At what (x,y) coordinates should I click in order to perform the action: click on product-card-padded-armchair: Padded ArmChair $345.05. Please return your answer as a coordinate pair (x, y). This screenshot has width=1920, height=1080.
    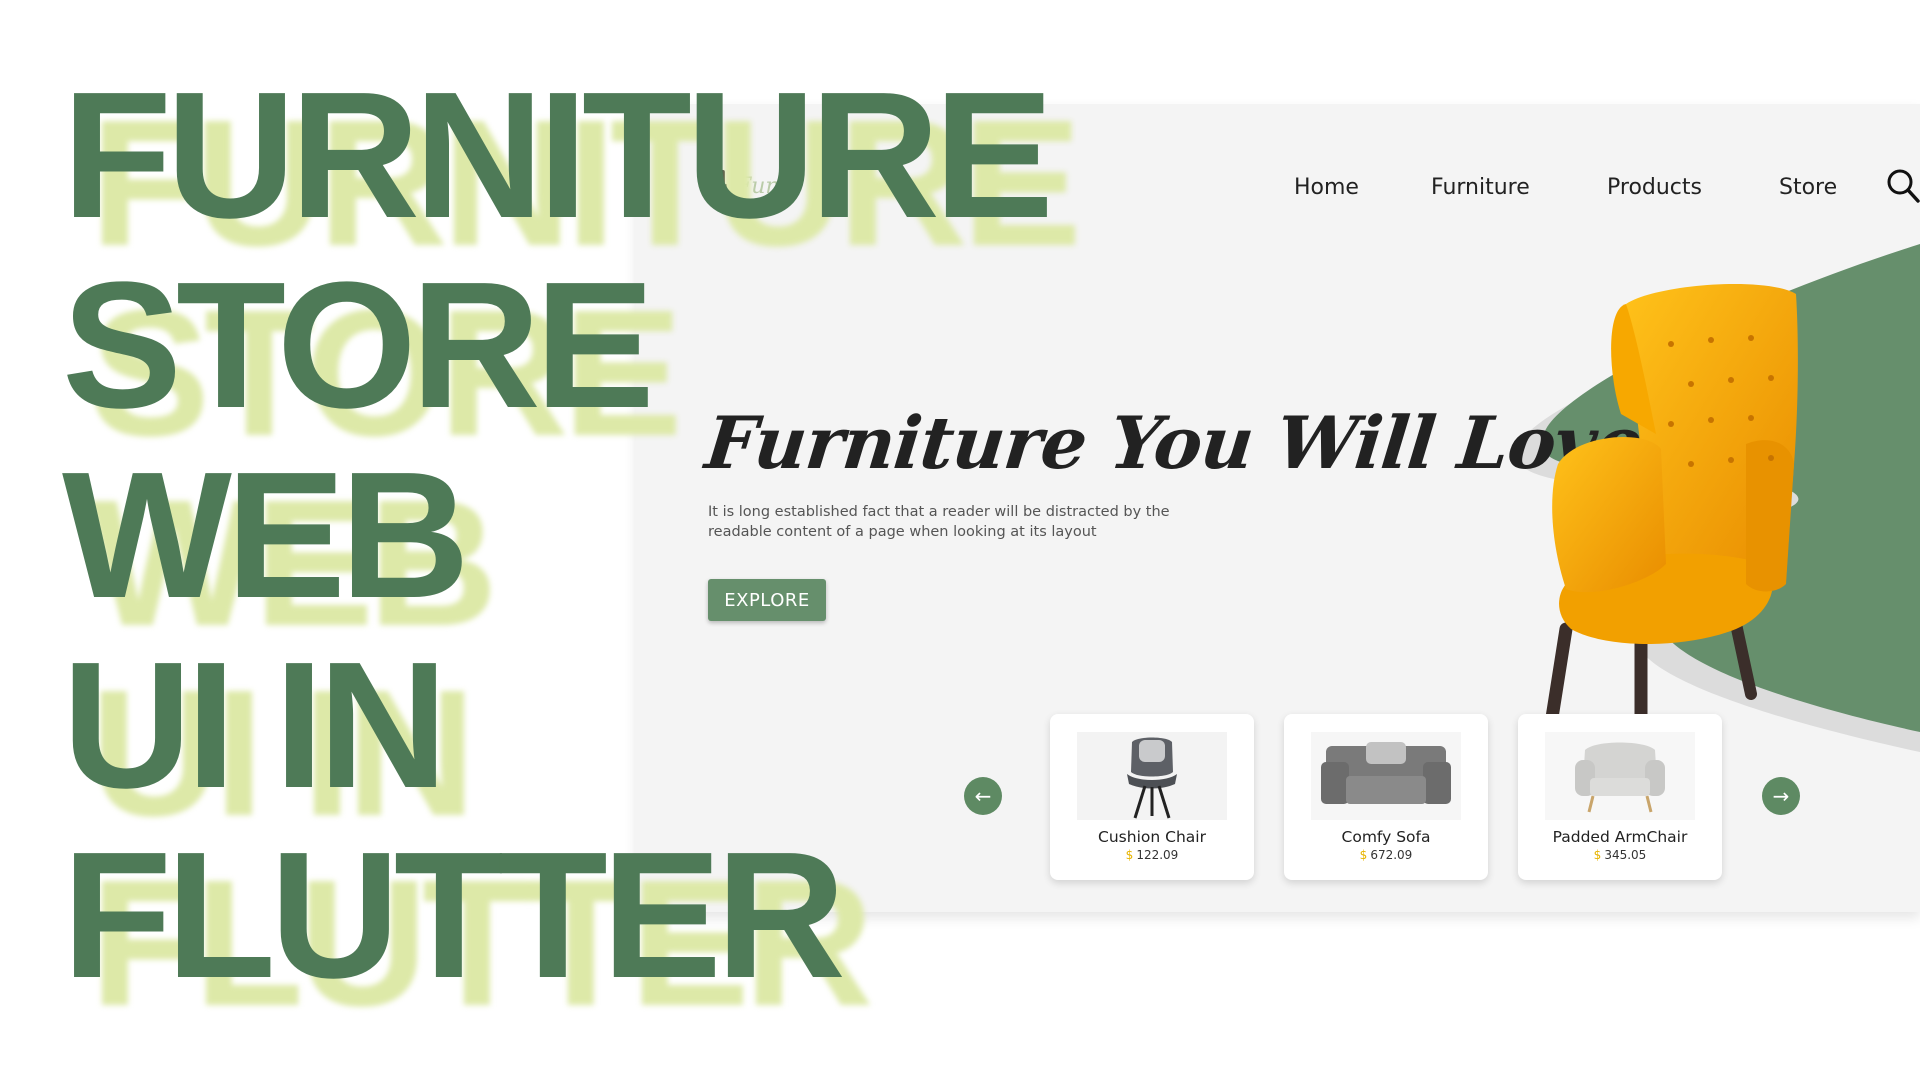
    Looking at the image, I should click on (1620, 797).